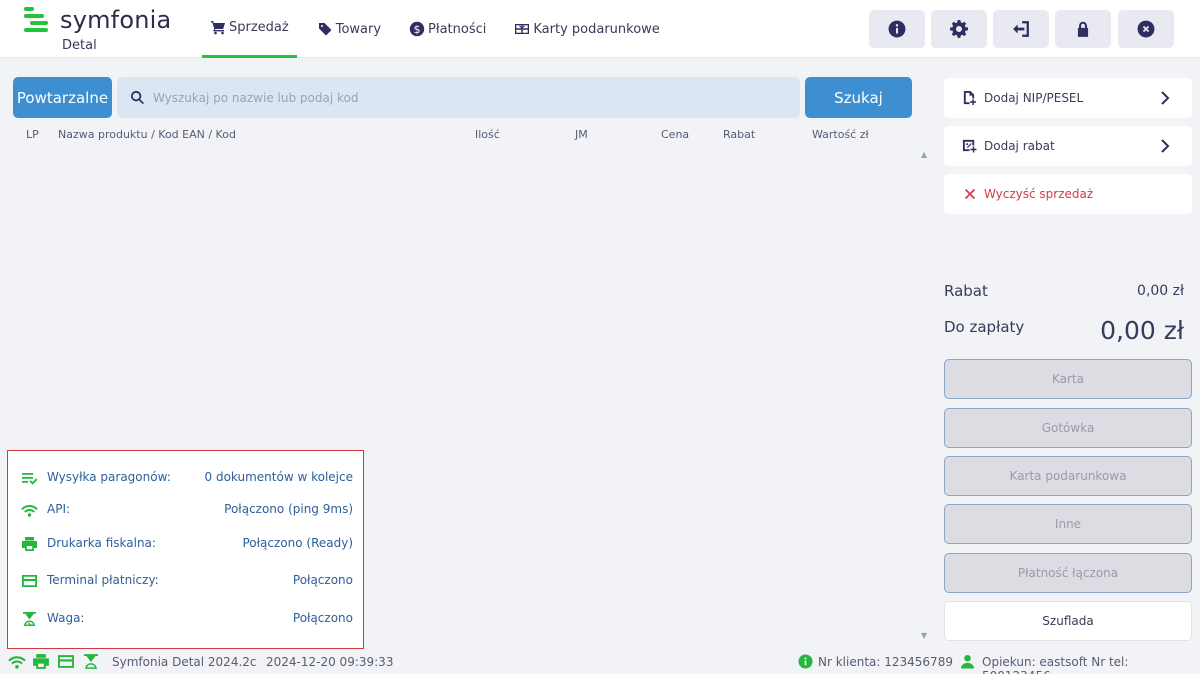 This screenshot has height=674, width=1200. What do you see at coordinates (322, 580) in the screenshot?
I see `status-payment-terminal-value: Połączono` at bounding box center [322, 580].